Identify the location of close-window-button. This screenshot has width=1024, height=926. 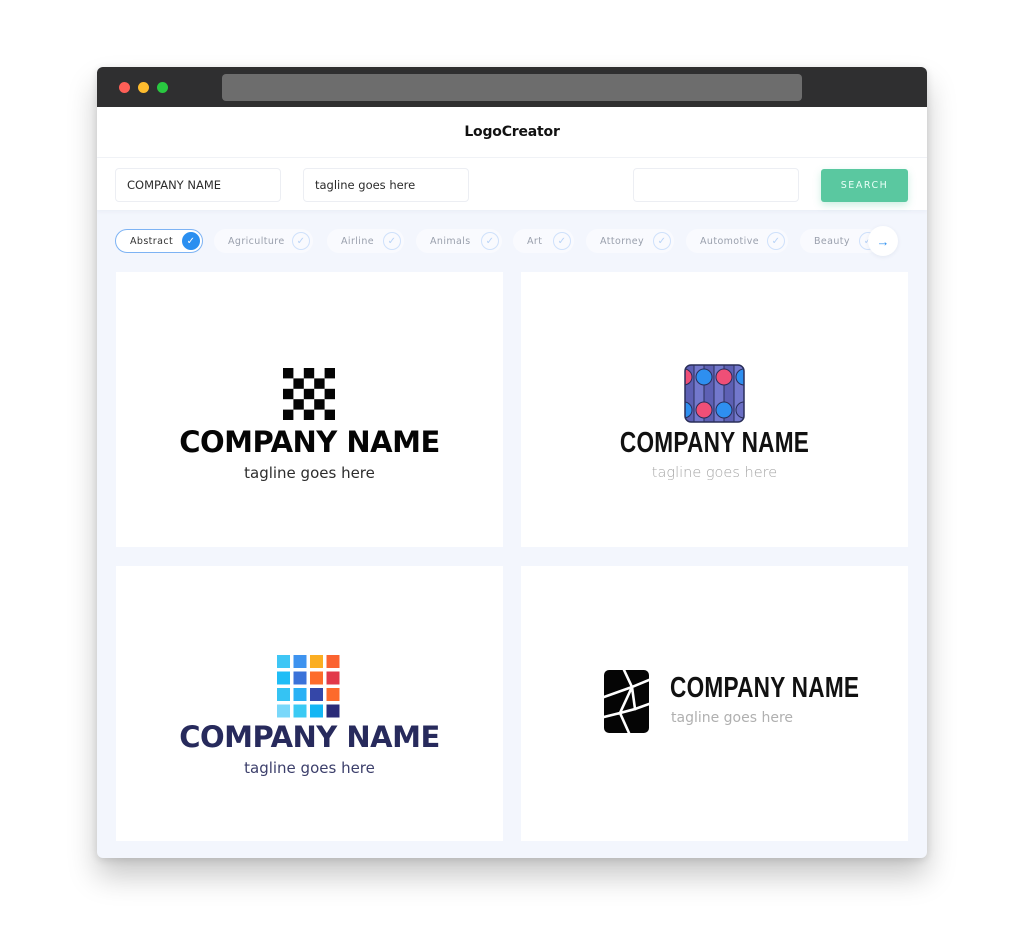
(124, 87).